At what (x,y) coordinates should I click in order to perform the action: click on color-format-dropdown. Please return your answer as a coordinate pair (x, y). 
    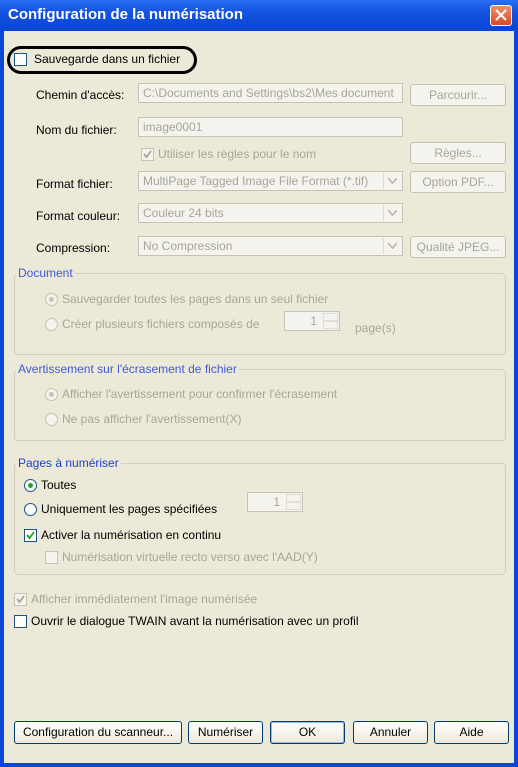
    Looking at the image, I should click on (392, 213).